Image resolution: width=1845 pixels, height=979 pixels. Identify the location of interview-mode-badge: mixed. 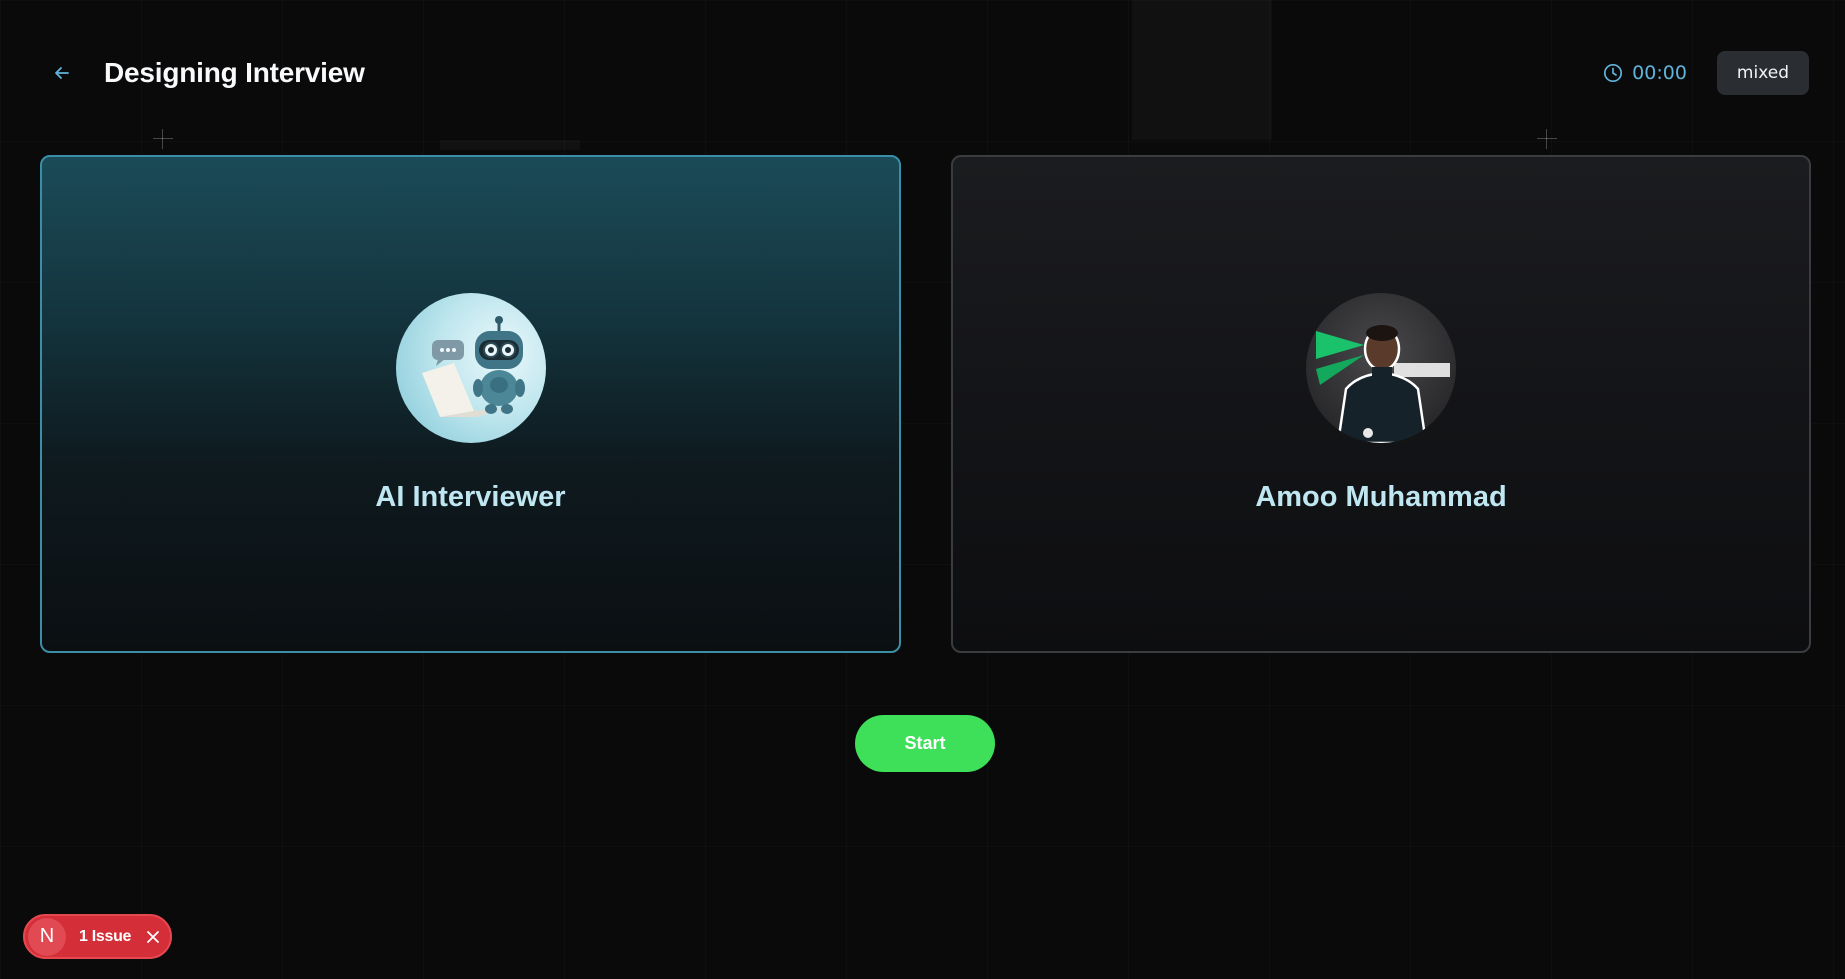
(1762, 73).